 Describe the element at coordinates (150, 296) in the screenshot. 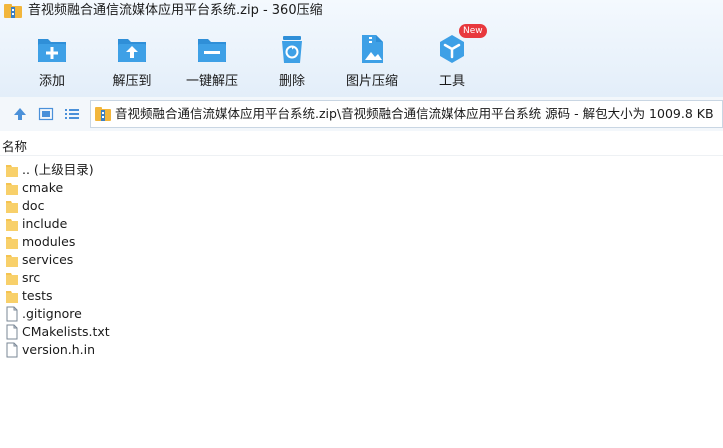

I see `list-item: tests` at that location.